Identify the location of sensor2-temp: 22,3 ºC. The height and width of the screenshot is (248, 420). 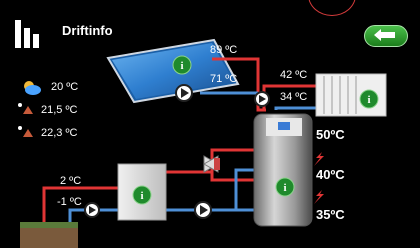
(59, 133).